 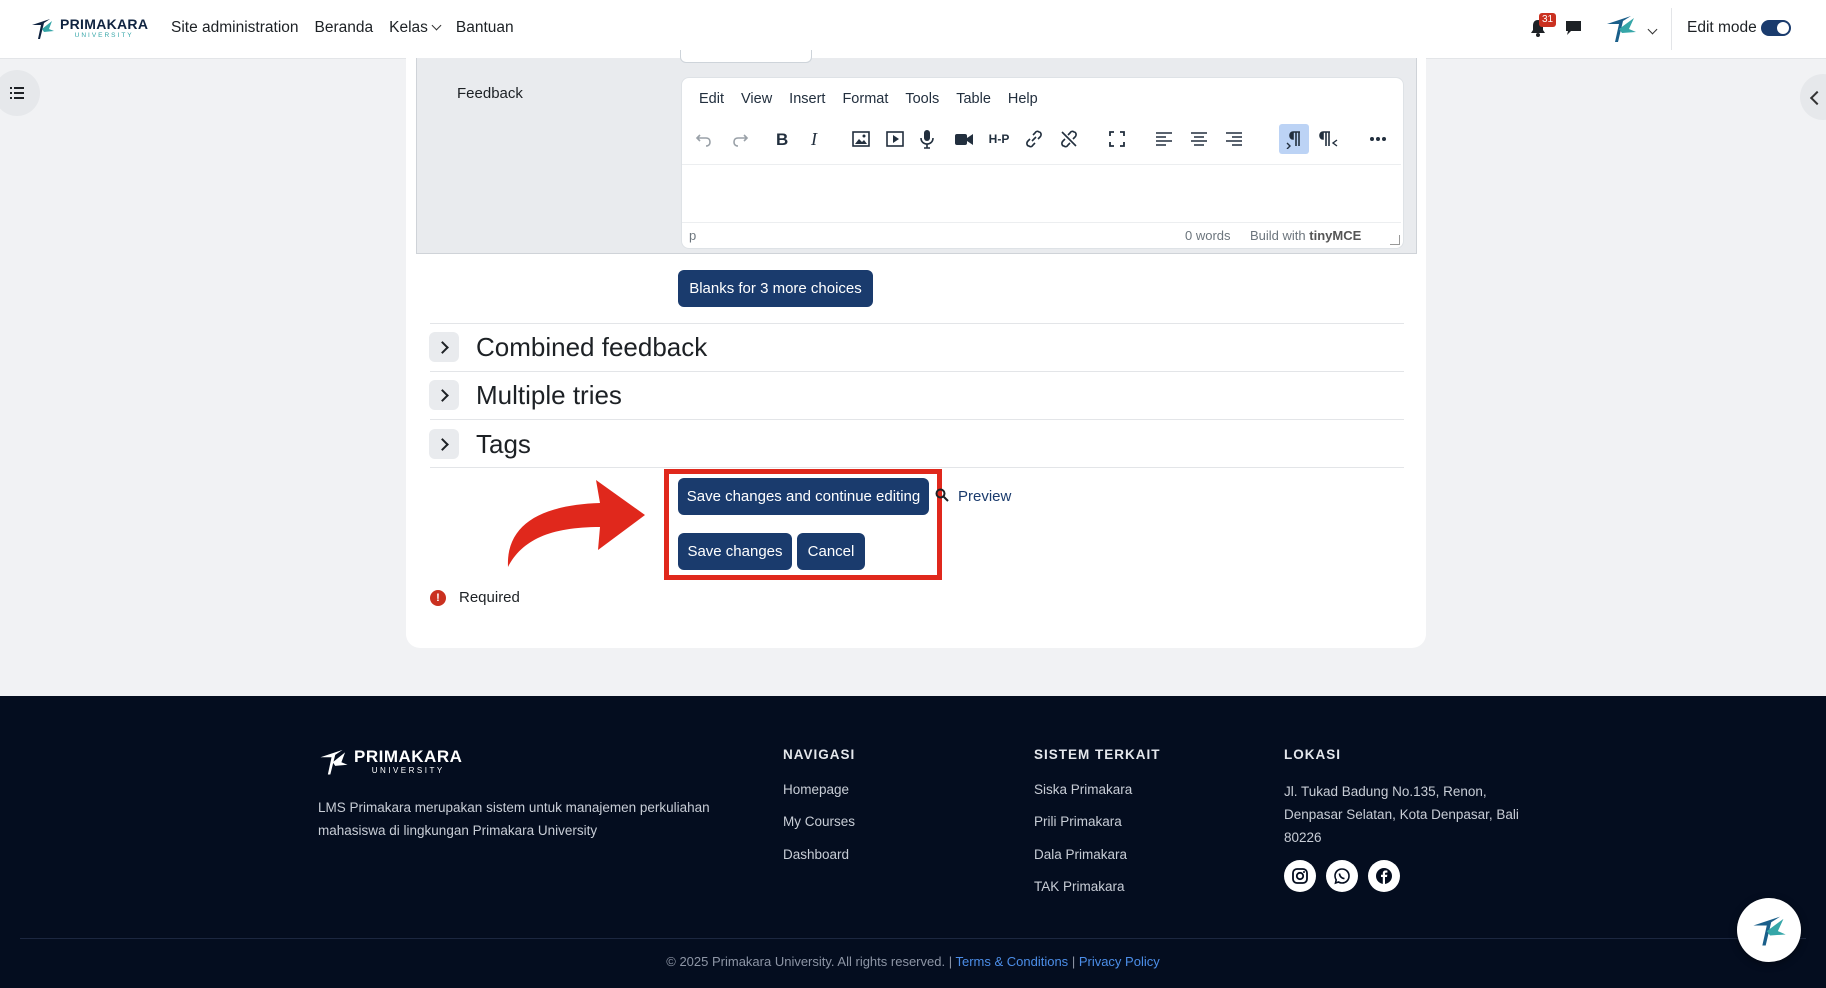 What do you see at coordinates (1034, 139) in the screenshot?
I see `link-icon` at bounding box center [1034, 139].